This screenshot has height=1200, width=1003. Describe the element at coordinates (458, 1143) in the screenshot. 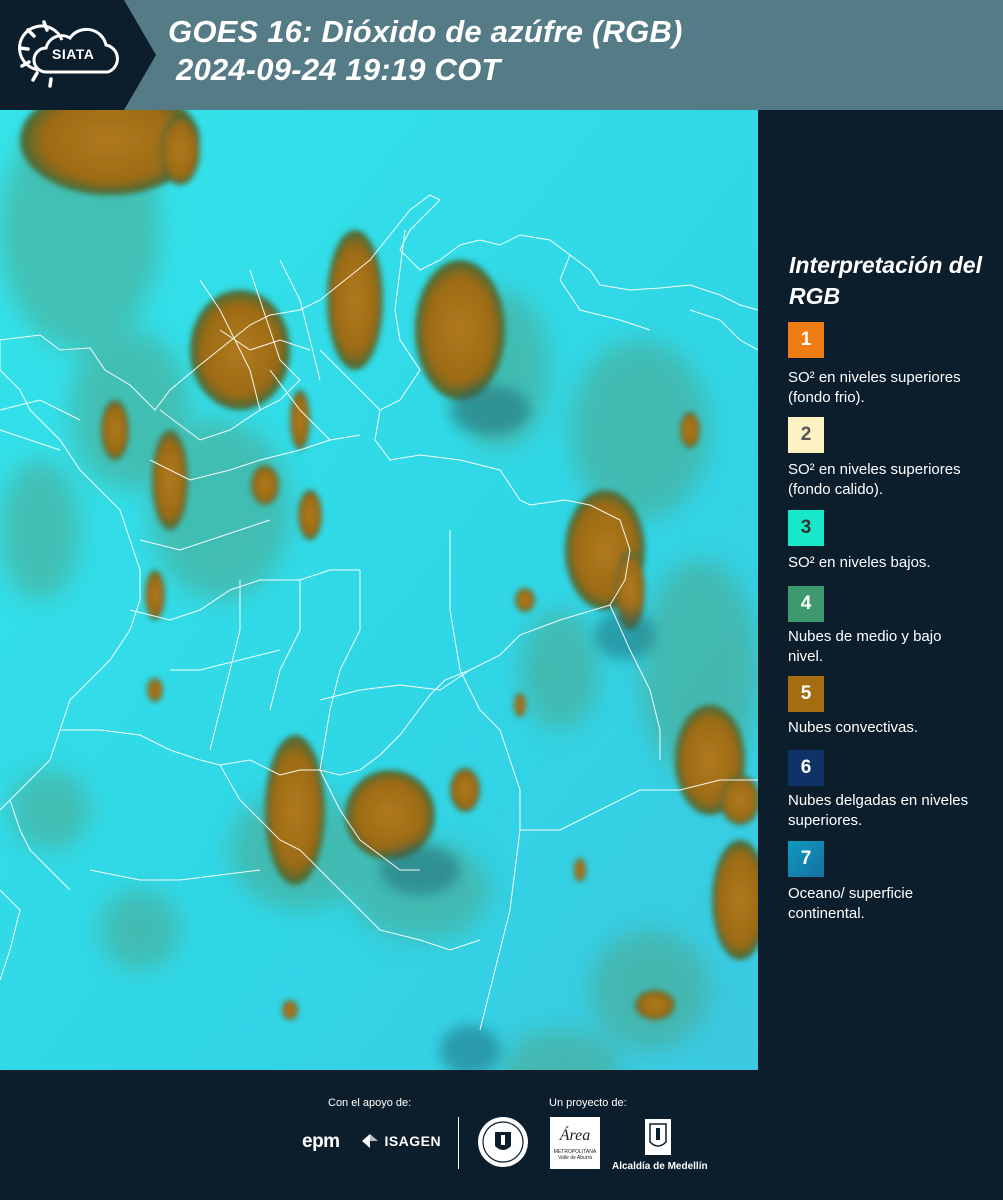

I see `footer-divider` at that location.